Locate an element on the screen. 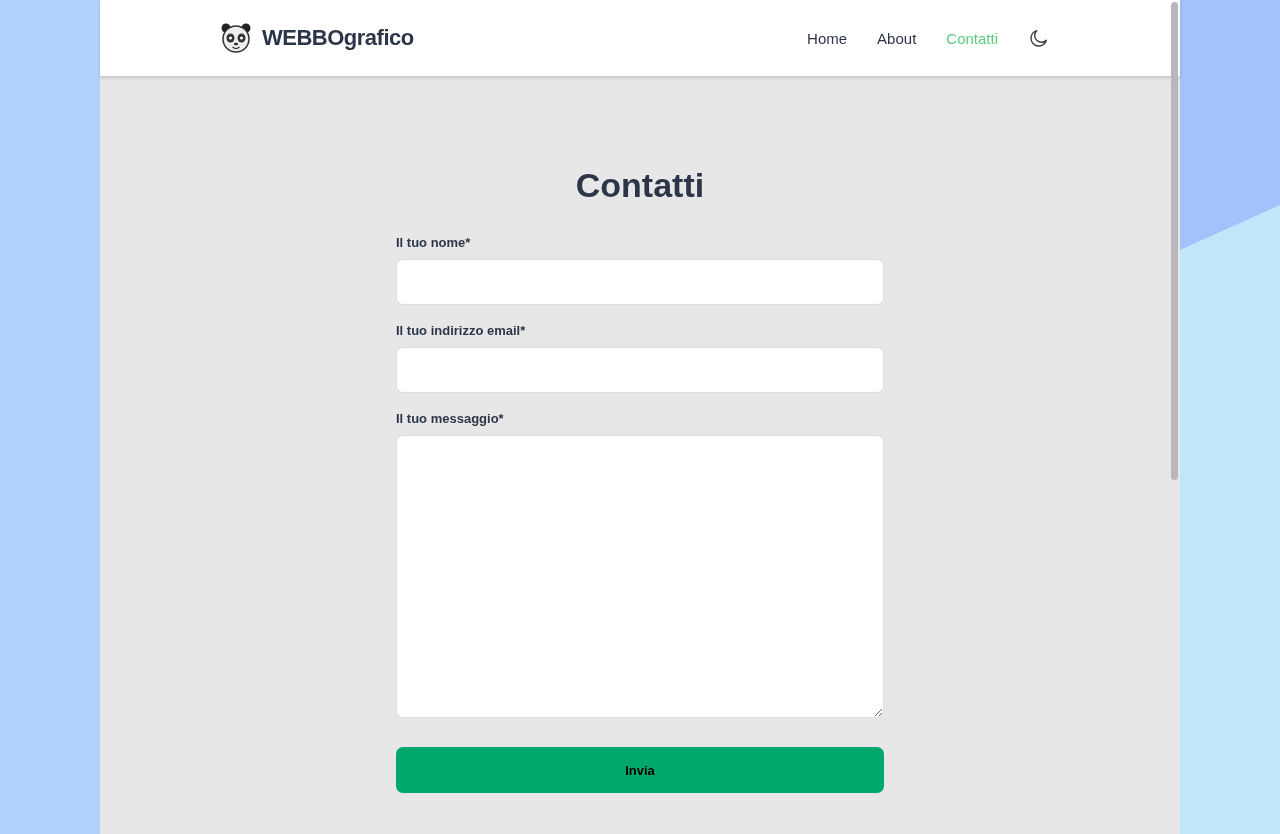 The image size is (1280, 834). submit-button: Invia is located at coordinates (640, 770).